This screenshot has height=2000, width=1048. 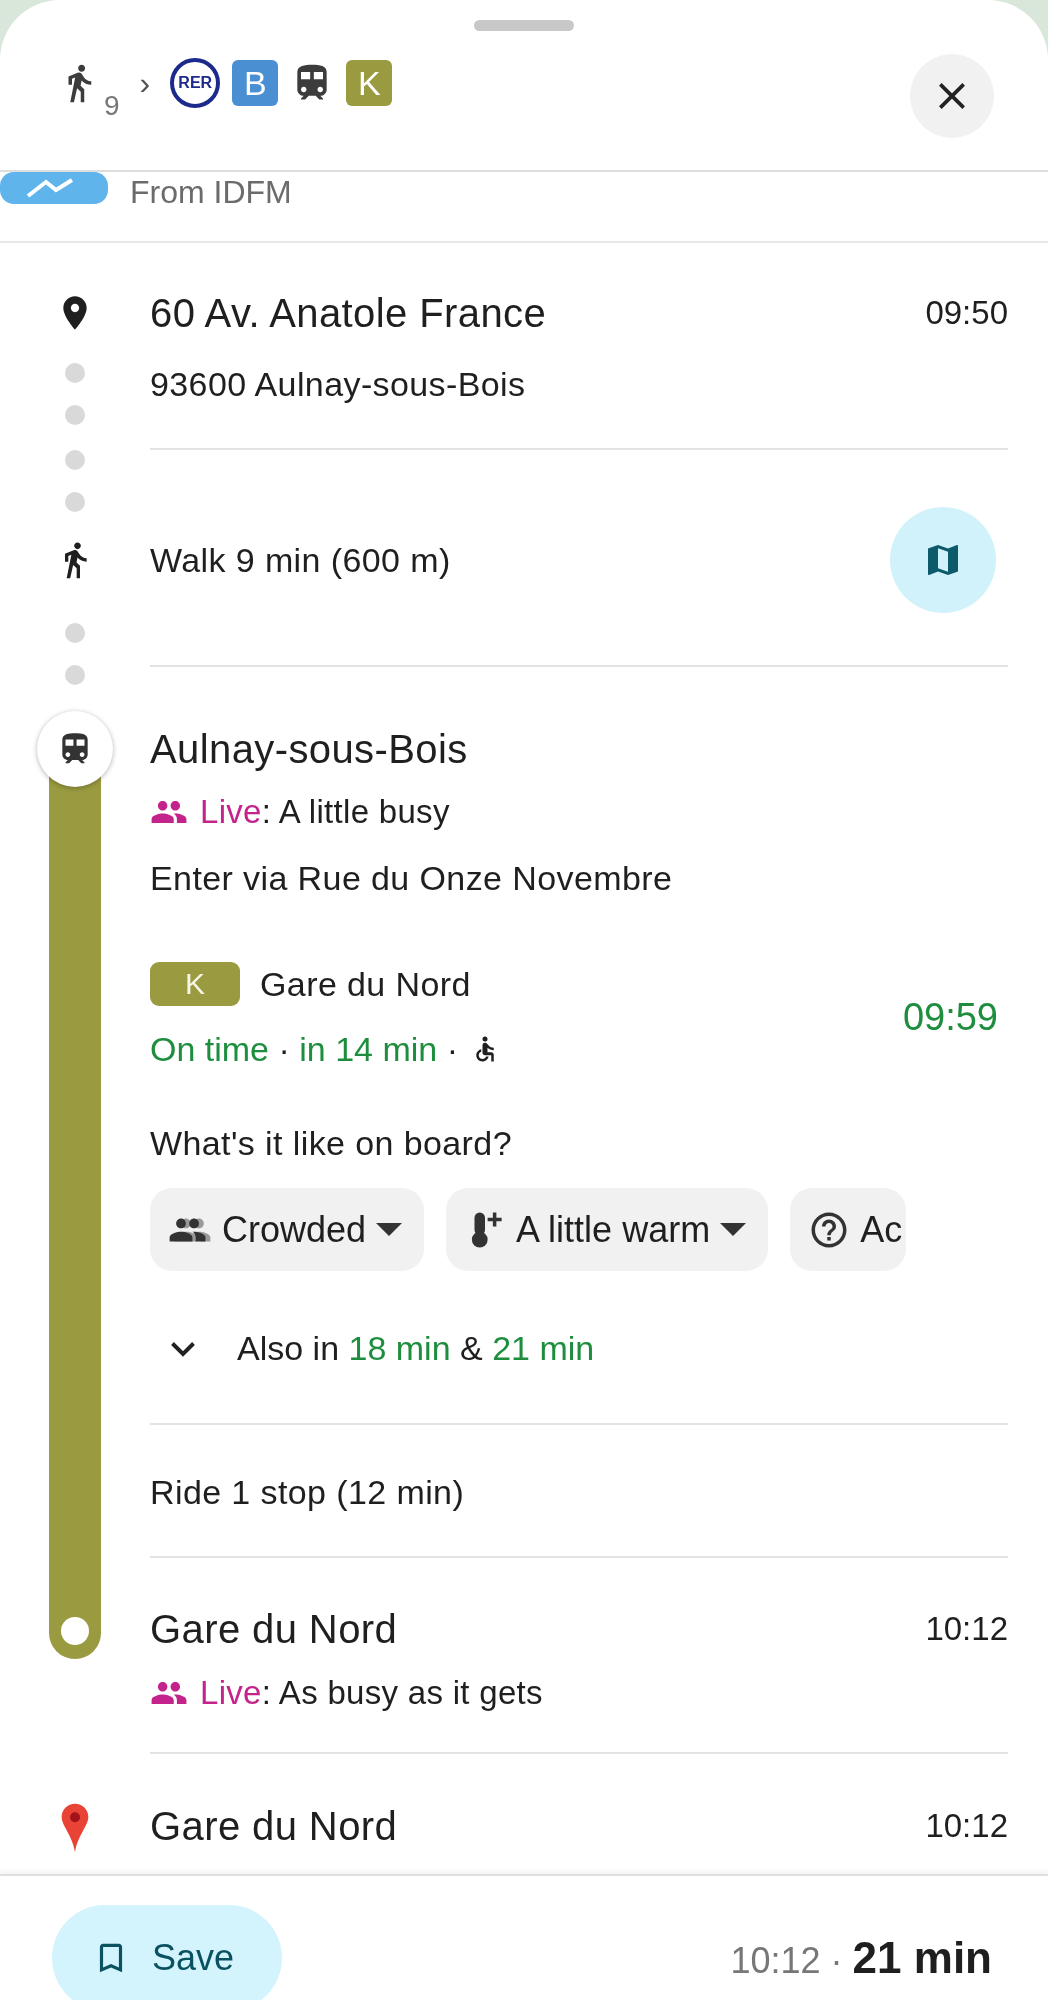 I want to click on onboard-question: What's it like on board?, so click(x=331, y=1143).